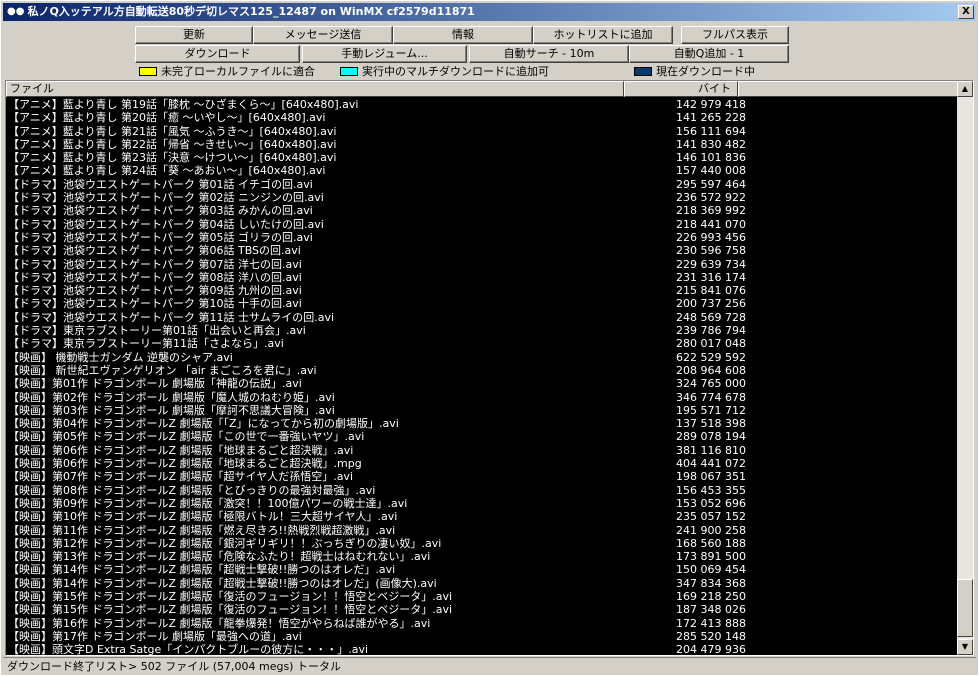 The image size is (979, 676). Describe the element at coordinates (711, 277) in the screenshot. I see `file-size: 231 316 174` at that location.